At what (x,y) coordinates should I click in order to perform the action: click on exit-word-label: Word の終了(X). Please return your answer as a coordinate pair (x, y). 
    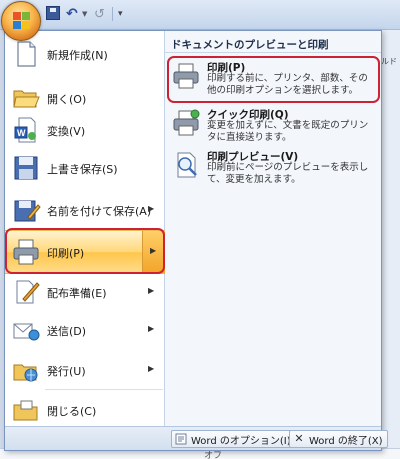
    Looking at the image, I should click on (346, 441).